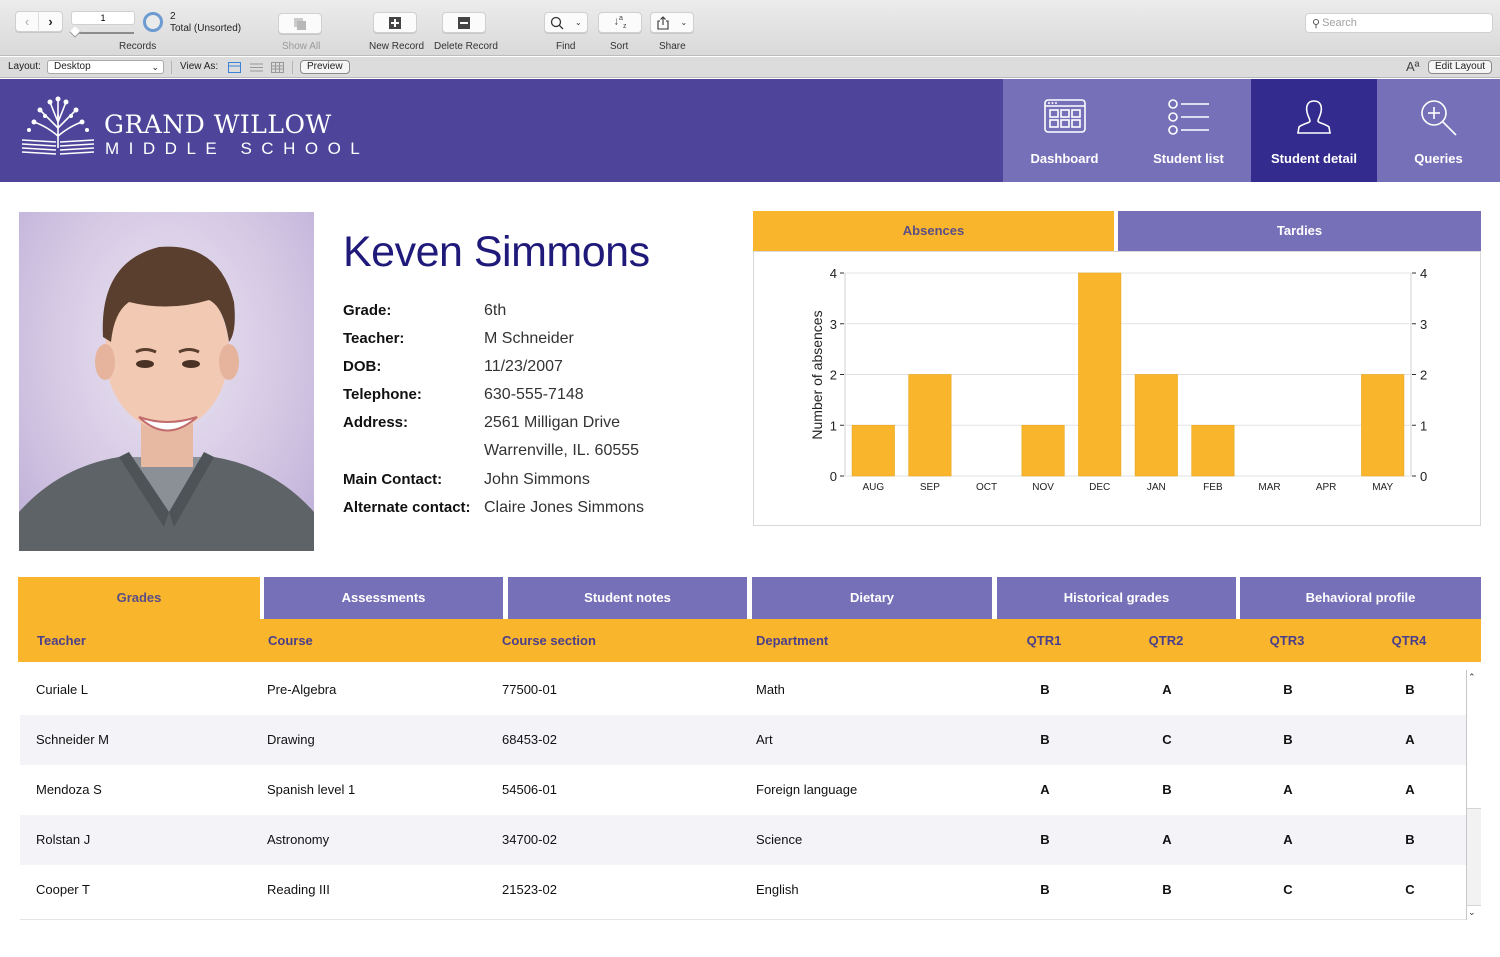 Image resolution: width=1500 pixels, height=957 pixels. I want to click on tab-absences: Absences, so click(933, 231).